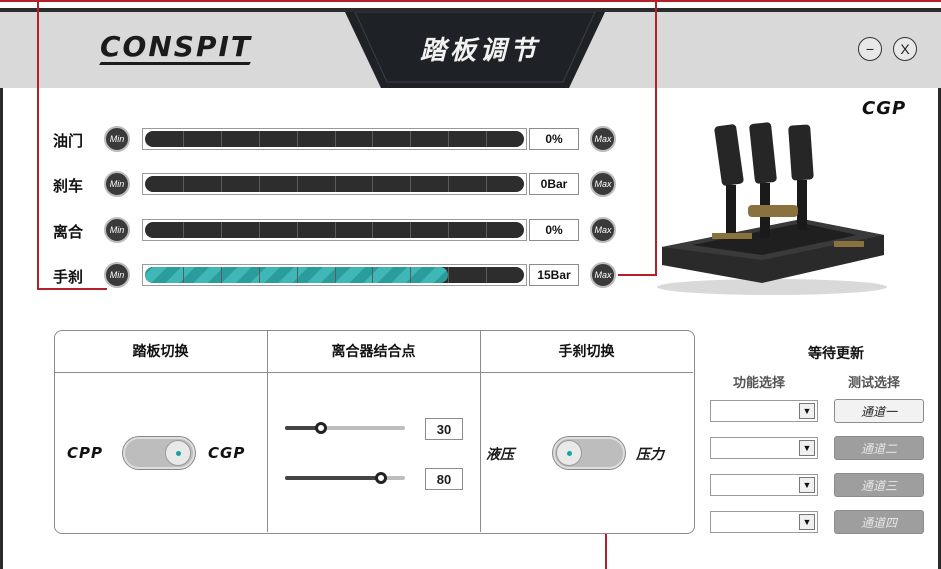 The height and width of the screenshot is (569, 941). What do you see at coordinates (444, 479) in the screenshot?
I see `clutch-value-2: 80` at bounding box center [444, 479].